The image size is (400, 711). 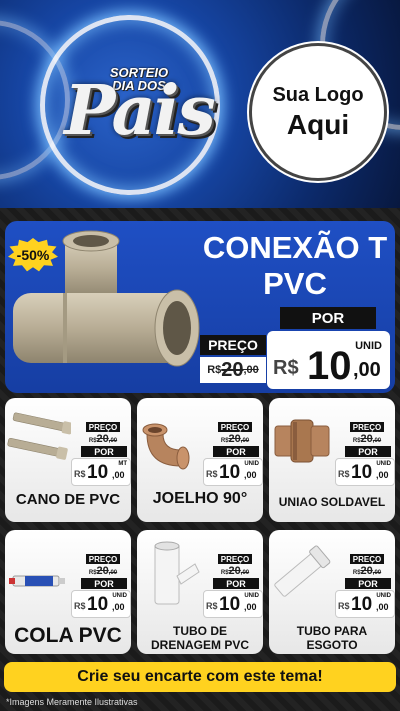 I want to click on brand-line-1: Sua Logo, so click(x=318, y=94).